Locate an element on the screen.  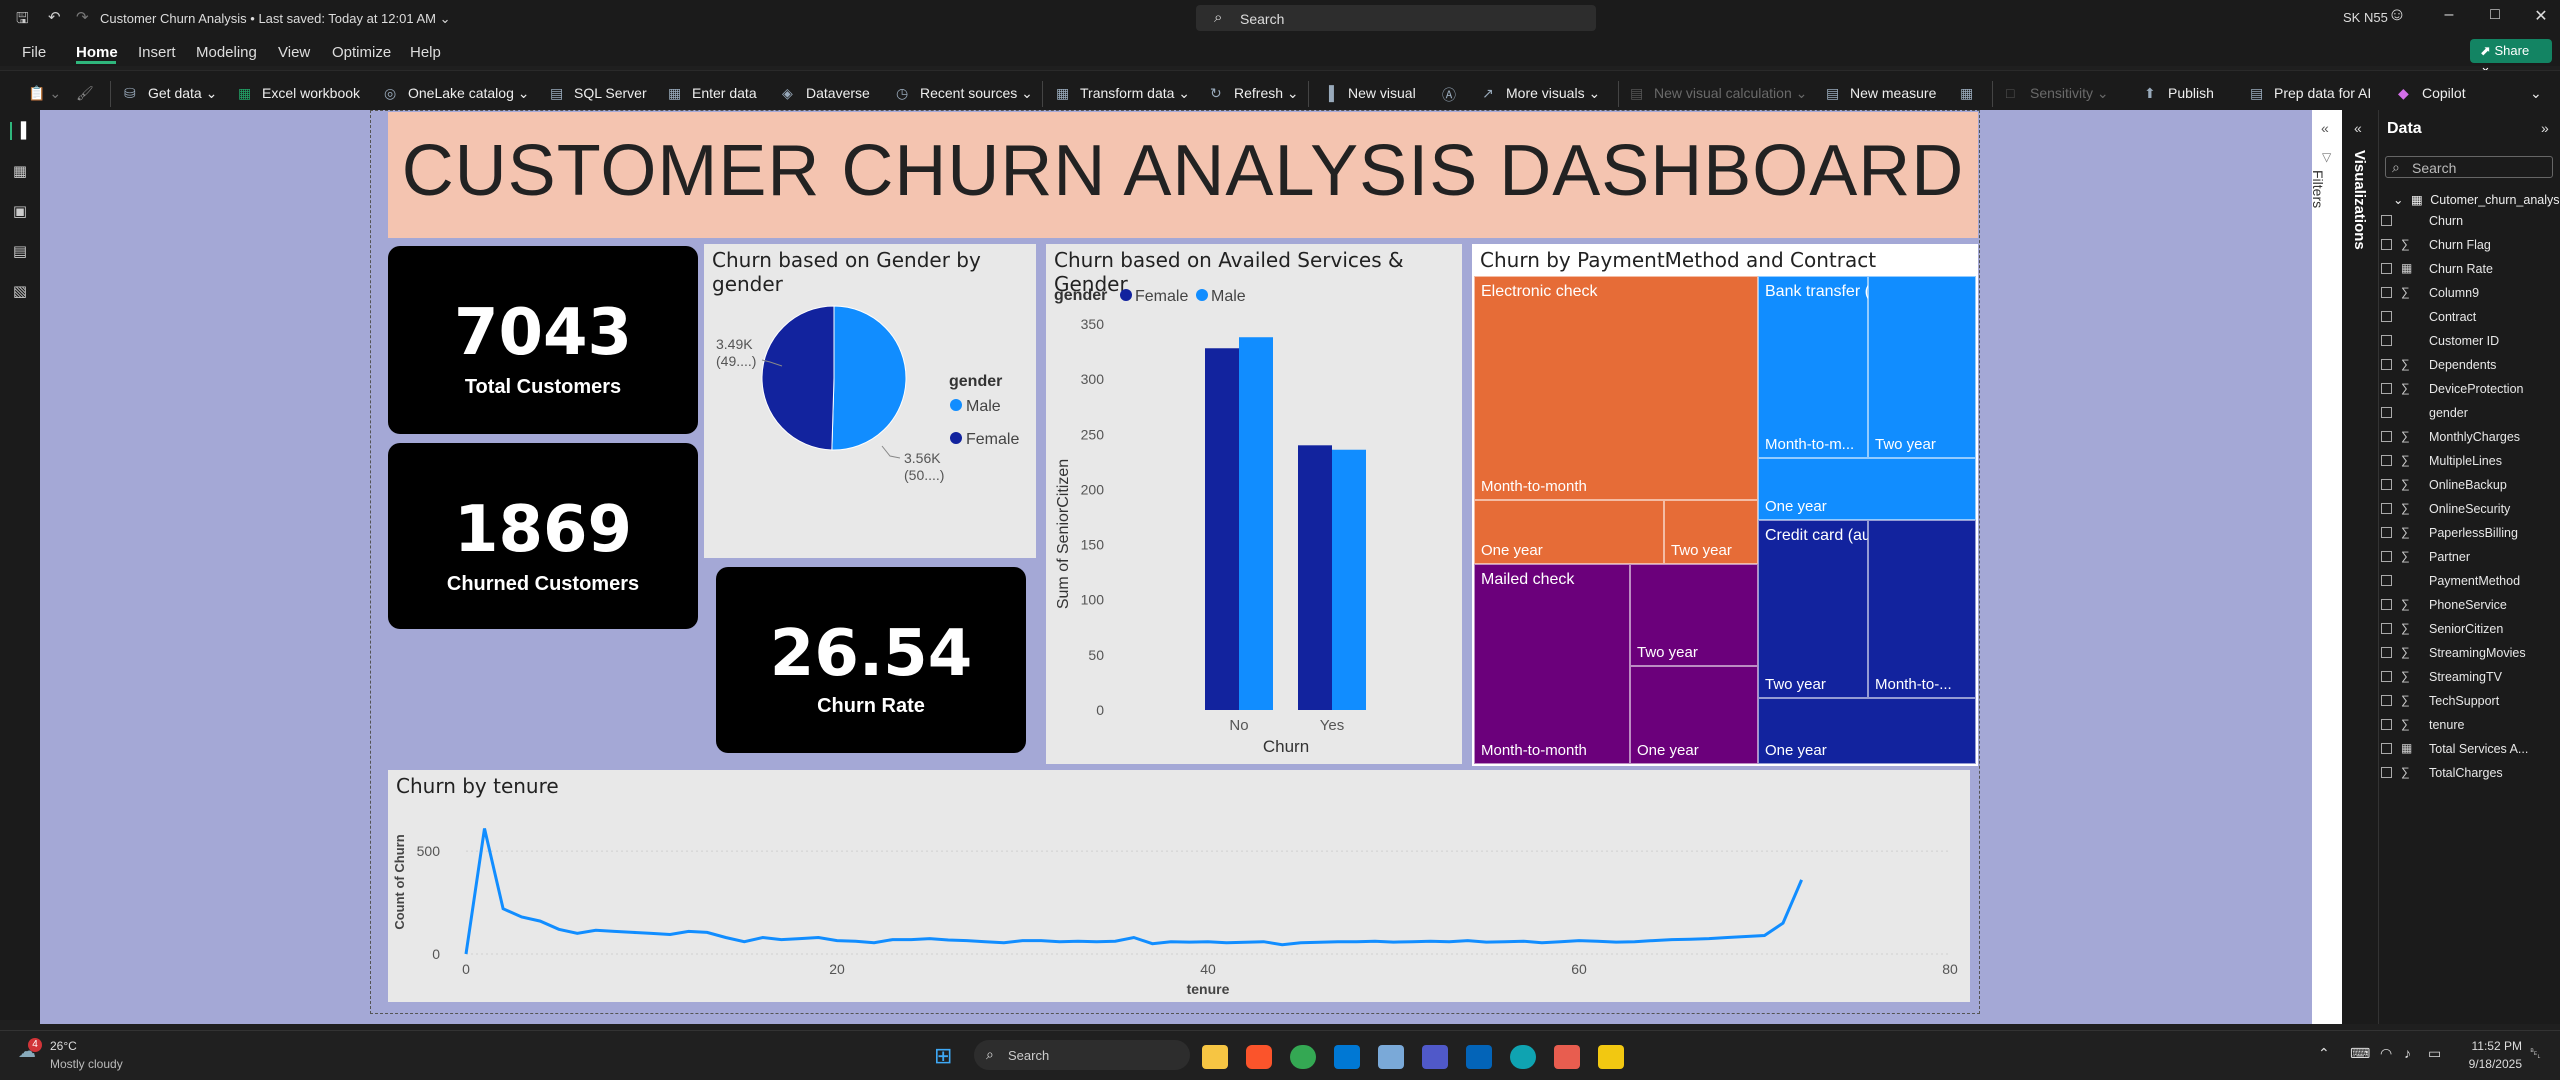
notification-bell-icon: ␇ is located at coordinates (2535, 1053).